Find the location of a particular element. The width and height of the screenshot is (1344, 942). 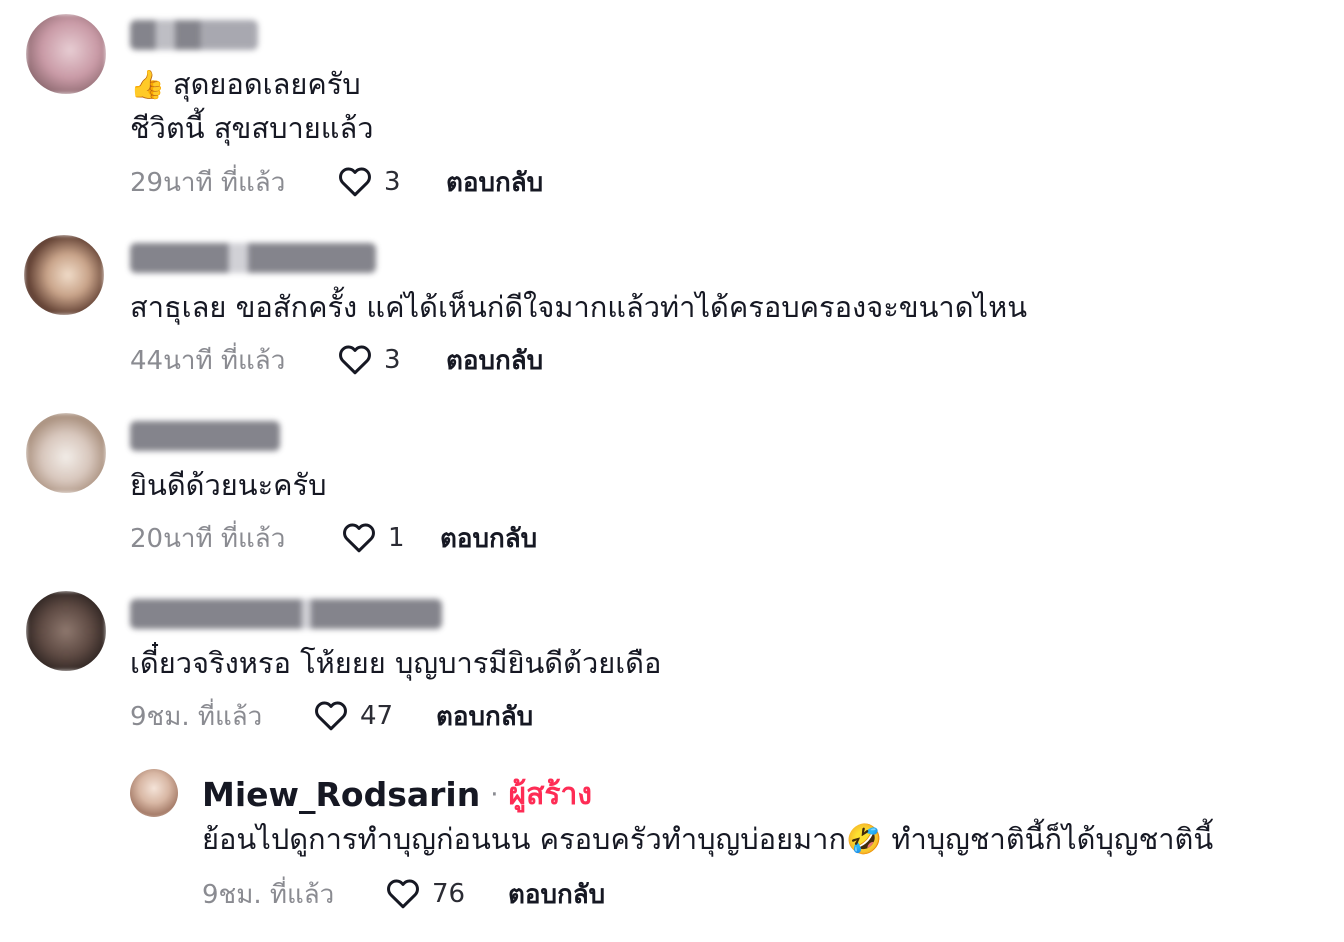

creator-name-row: Miew_Rodsarin · ผู้สร้าง is located at coordinates (397, 794).